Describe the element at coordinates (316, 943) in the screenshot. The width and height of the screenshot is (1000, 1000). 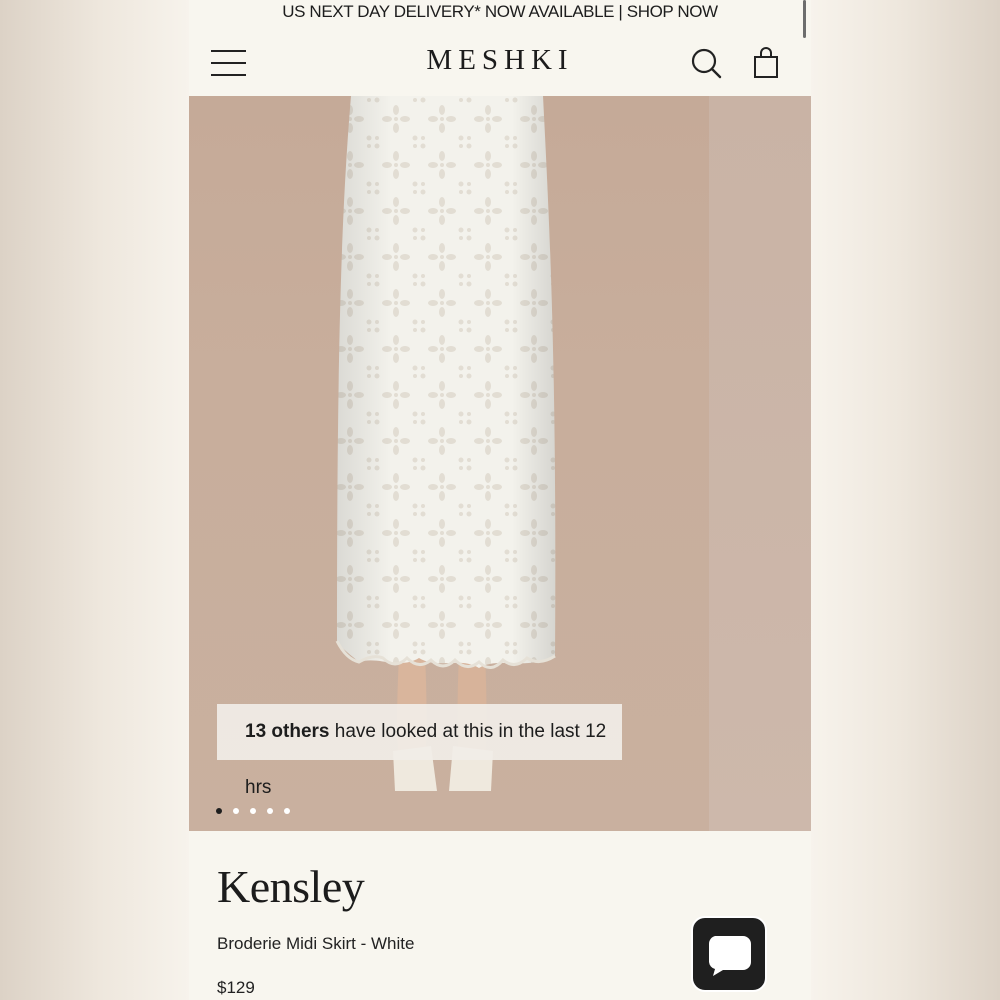
I see `product-subtitle: Broderie Midi Skirt - White` at that location.